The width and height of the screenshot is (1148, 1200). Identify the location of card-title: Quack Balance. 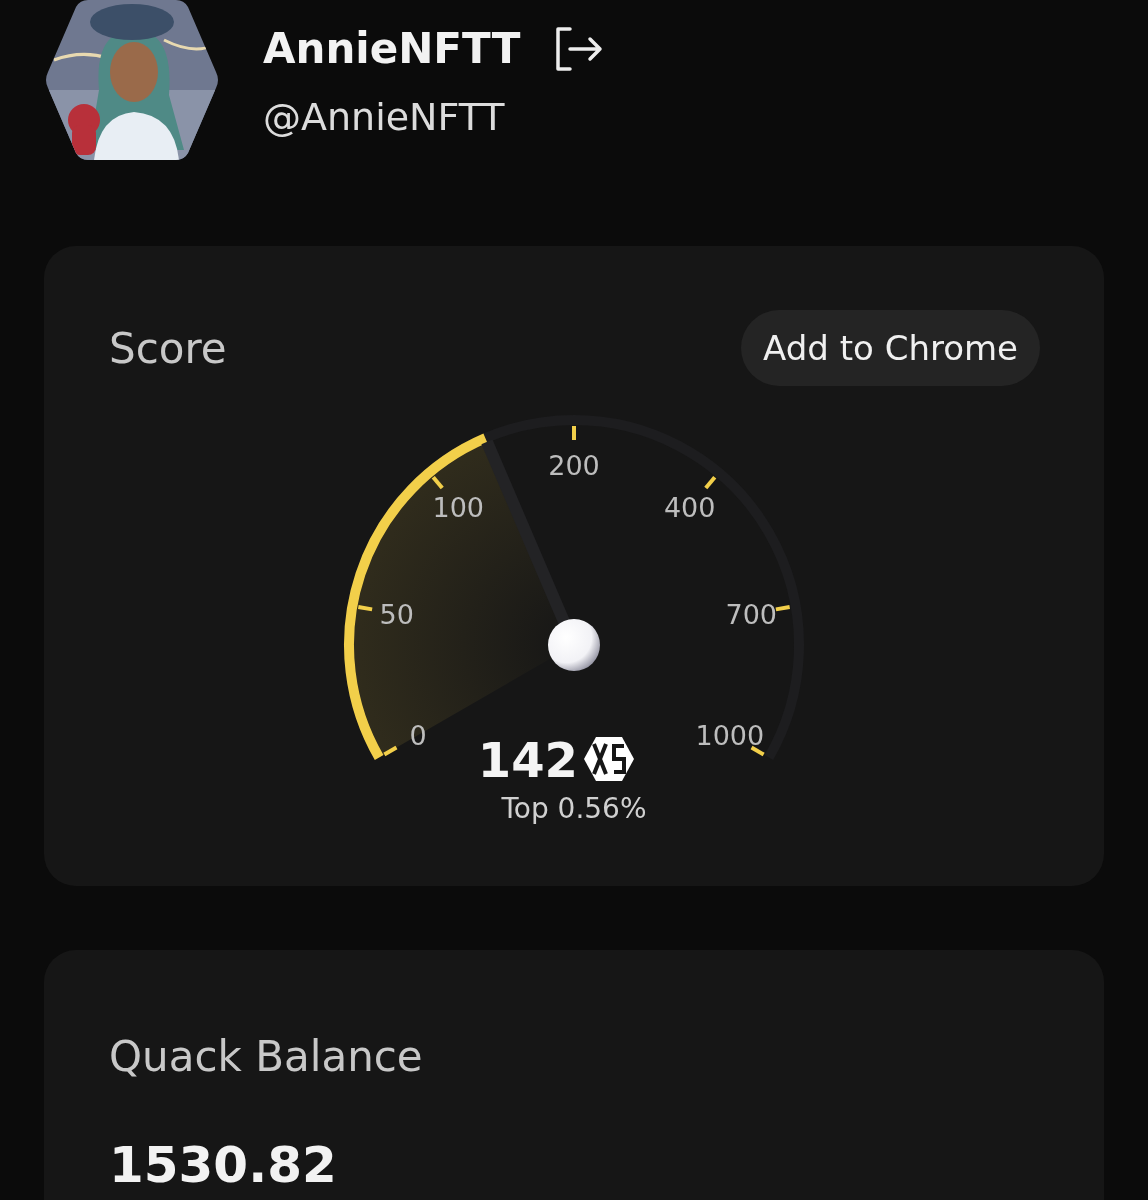
(266, 1056).